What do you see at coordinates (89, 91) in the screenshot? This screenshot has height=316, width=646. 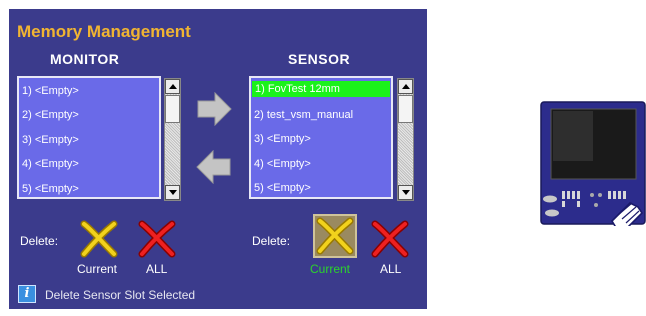 I see `monitor-slot-1: 1) <Empty>` at bounding box center [89, 91].